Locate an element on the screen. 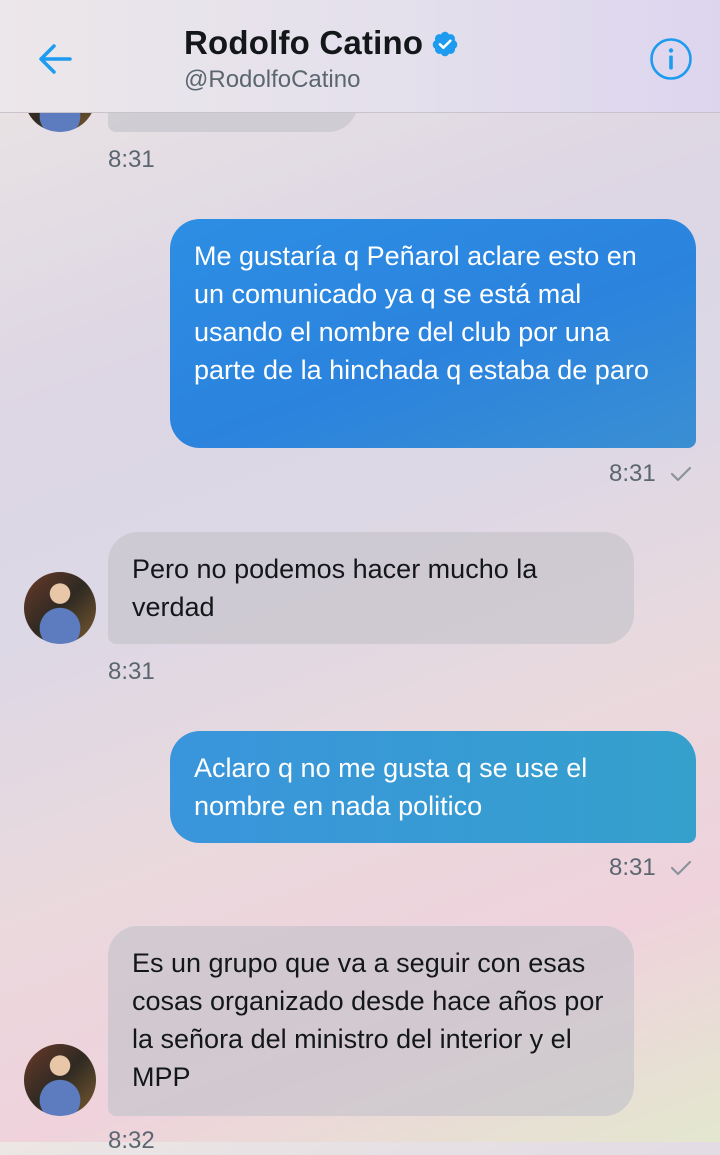  info-icon is located at coordinates (671, 59).